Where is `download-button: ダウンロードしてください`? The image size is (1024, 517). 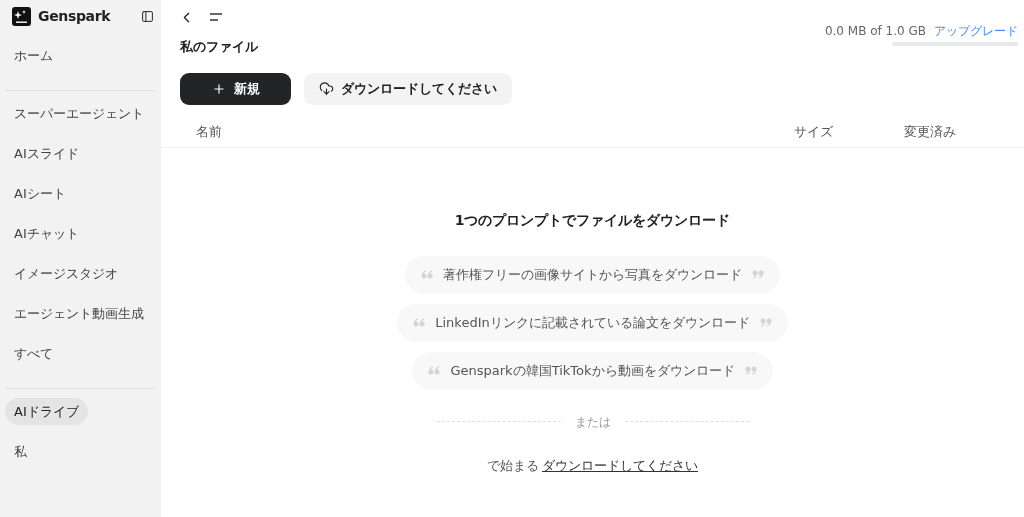 download-button: ダウンロードしてください is located at coordinates (408, 88).